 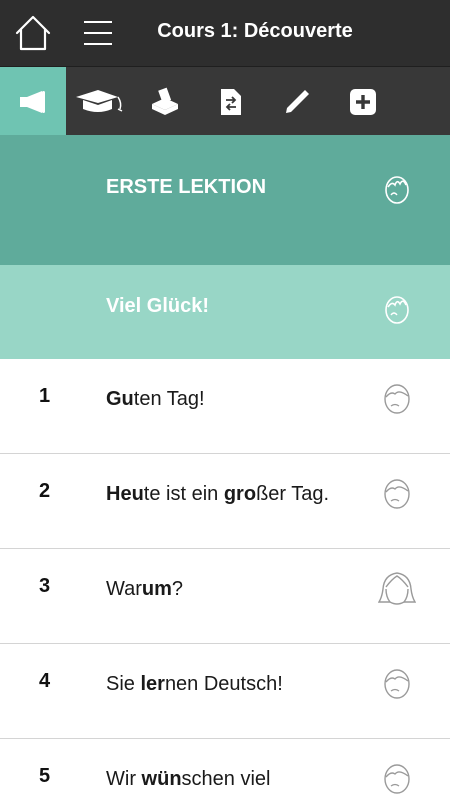 I want to click on list-item: 5 Wir wünschen viel Vergnügen!, so click(x=225, y=769).